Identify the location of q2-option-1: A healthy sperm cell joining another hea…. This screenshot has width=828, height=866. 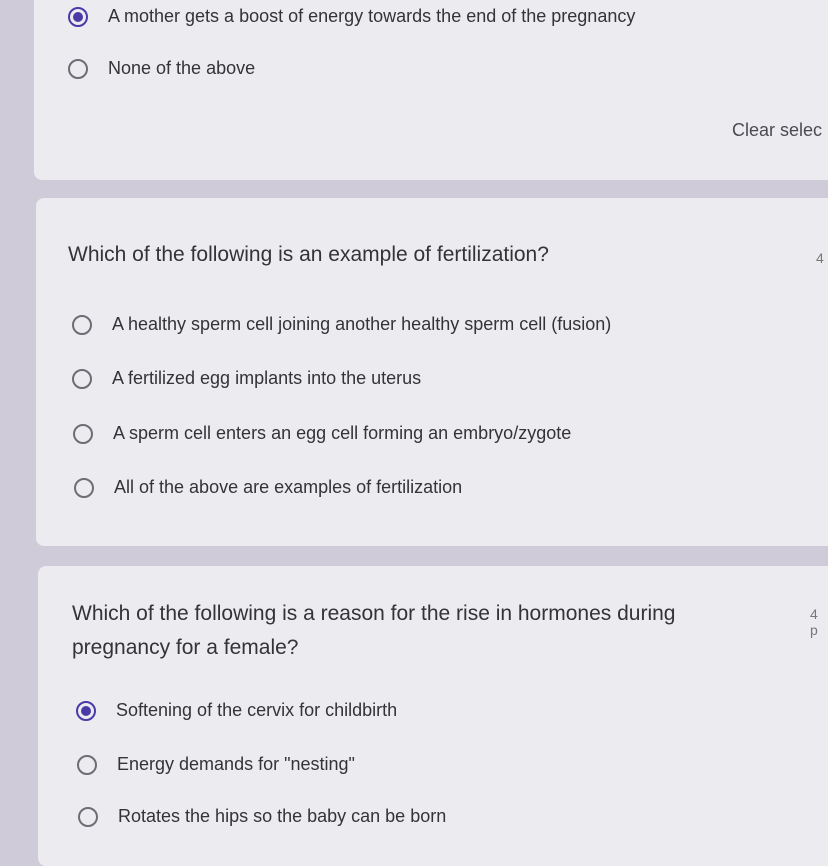
(341, 324).